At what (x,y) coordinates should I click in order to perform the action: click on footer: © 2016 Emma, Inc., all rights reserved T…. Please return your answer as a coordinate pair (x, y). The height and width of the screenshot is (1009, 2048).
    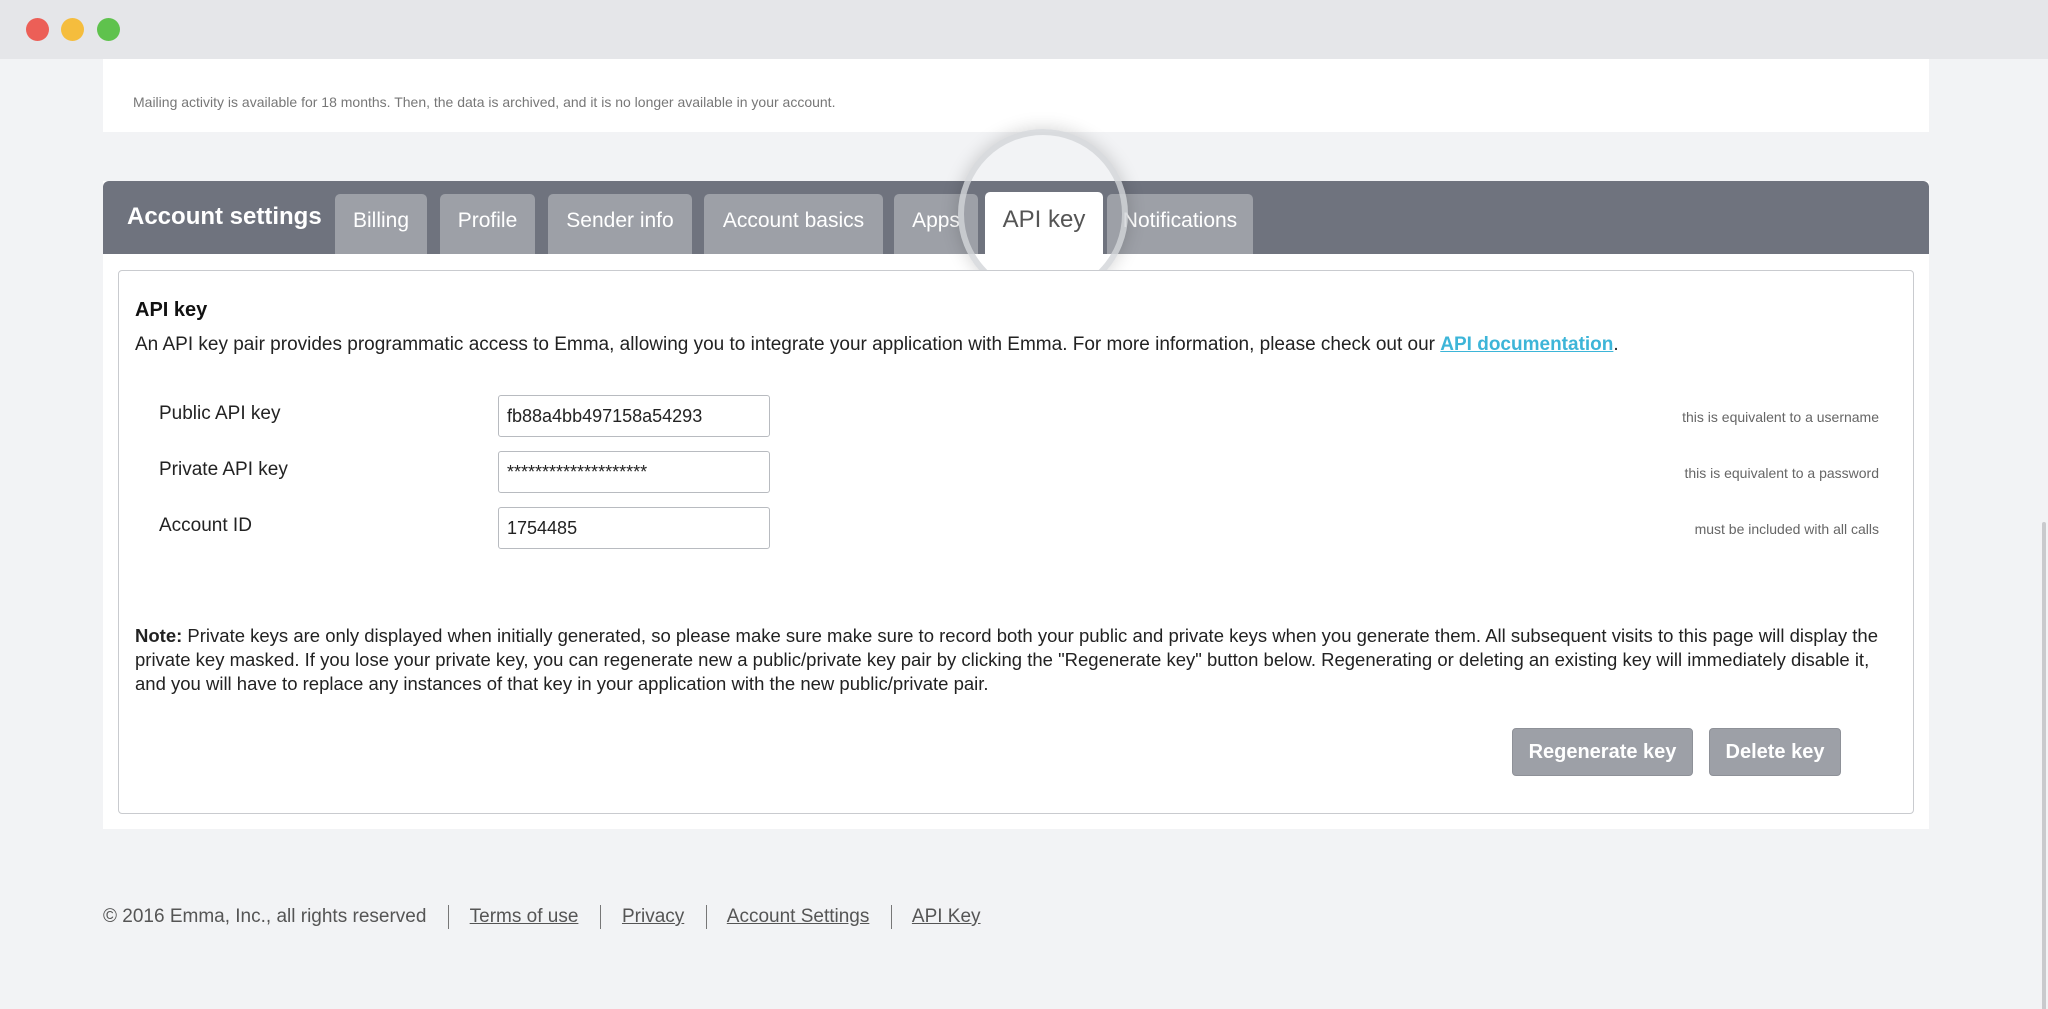
    Looking at the image, I should click on (542, 917).